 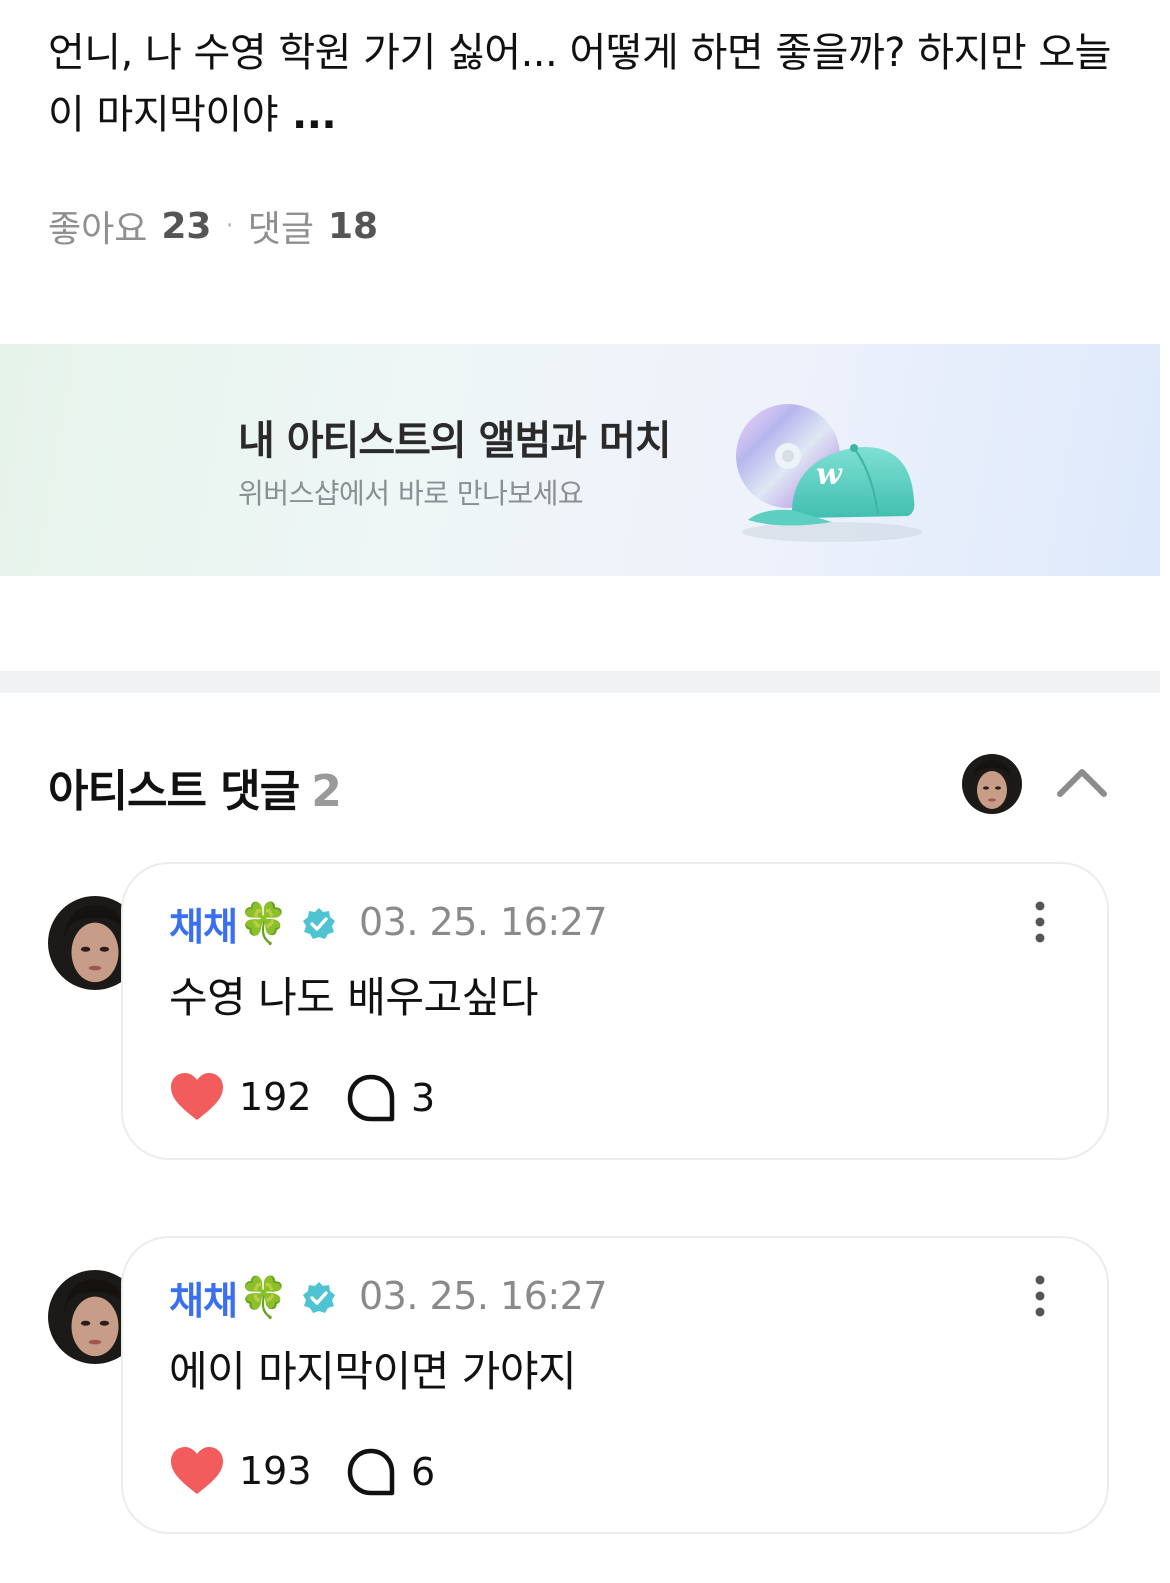 I want to click on weverse-shop-banner: 내 아티스트의 앨범과 머치 위버스샵에서 바로 만나보세요 w, so click(x=580, y=460).